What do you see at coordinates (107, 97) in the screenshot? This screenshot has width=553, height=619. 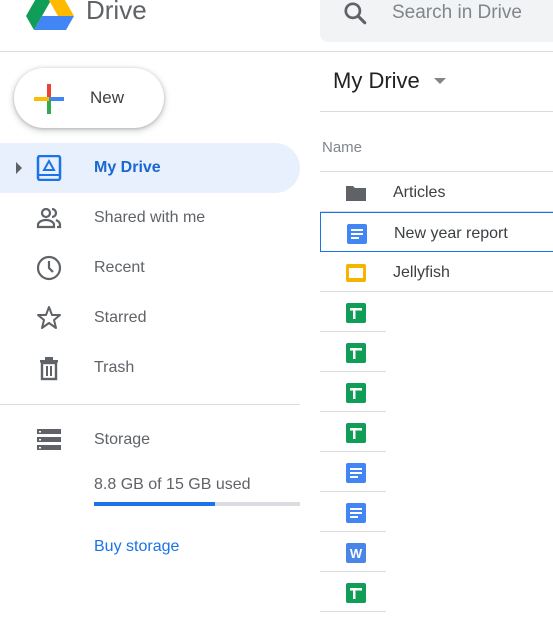 I see `new-button-label: New` at bounding box center [107, 97].